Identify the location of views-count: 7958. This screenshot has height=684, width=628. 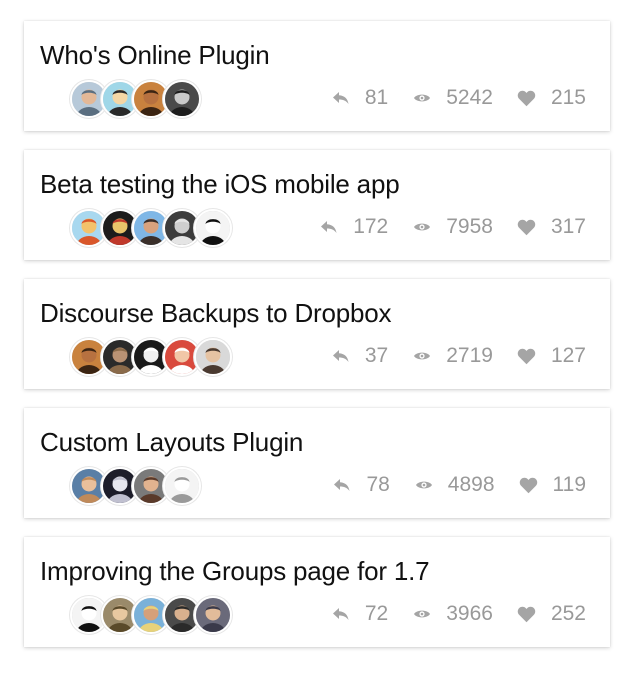
(469, 226).